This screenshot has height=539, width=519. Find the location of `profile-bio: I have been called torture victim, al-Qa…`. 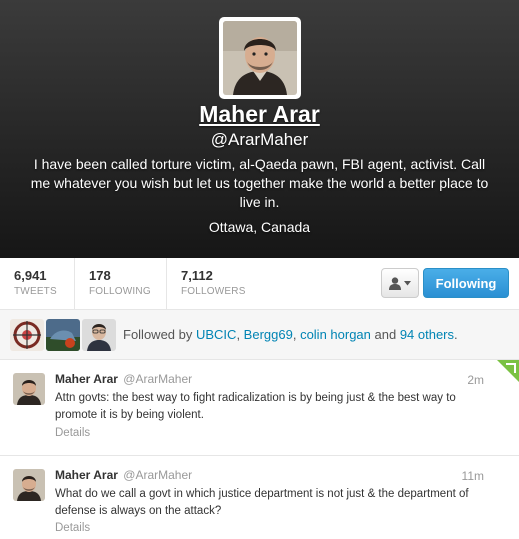

profile-bio: I have been called torture victim, al-Qa… is located at coordinates (259, 183).